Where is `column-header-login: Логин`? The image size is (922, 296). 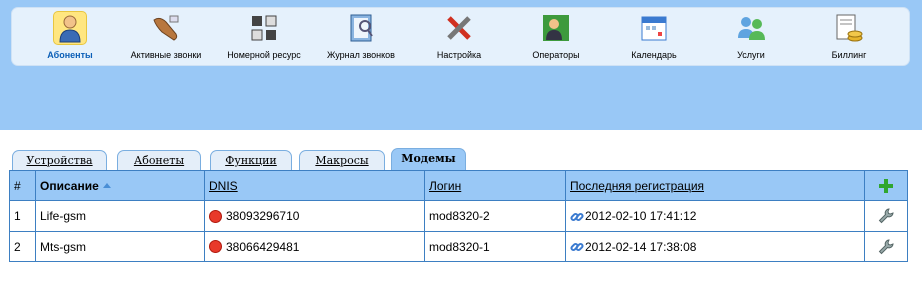
column-header-login: Логин is located at coordinates (495, 185).